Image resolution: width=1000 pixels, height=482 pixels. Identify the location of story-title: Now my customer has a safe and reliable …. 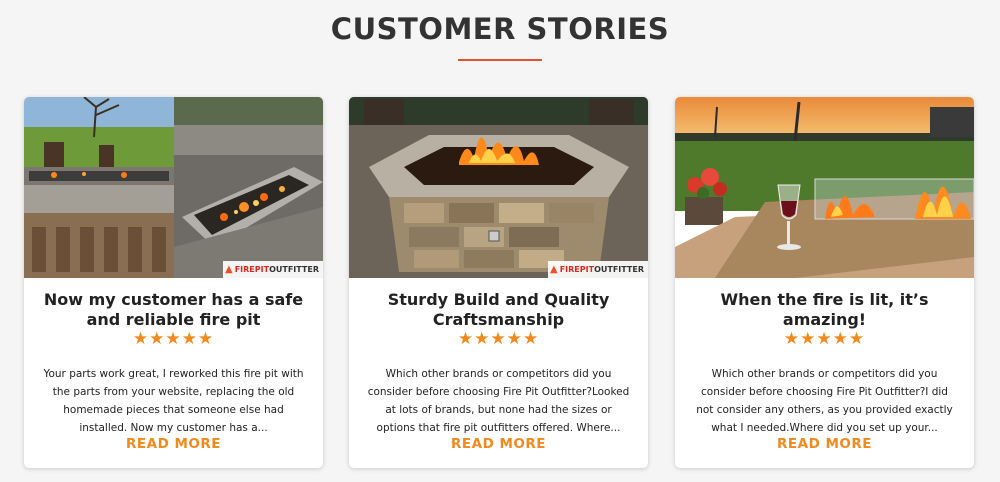
(173, 309).